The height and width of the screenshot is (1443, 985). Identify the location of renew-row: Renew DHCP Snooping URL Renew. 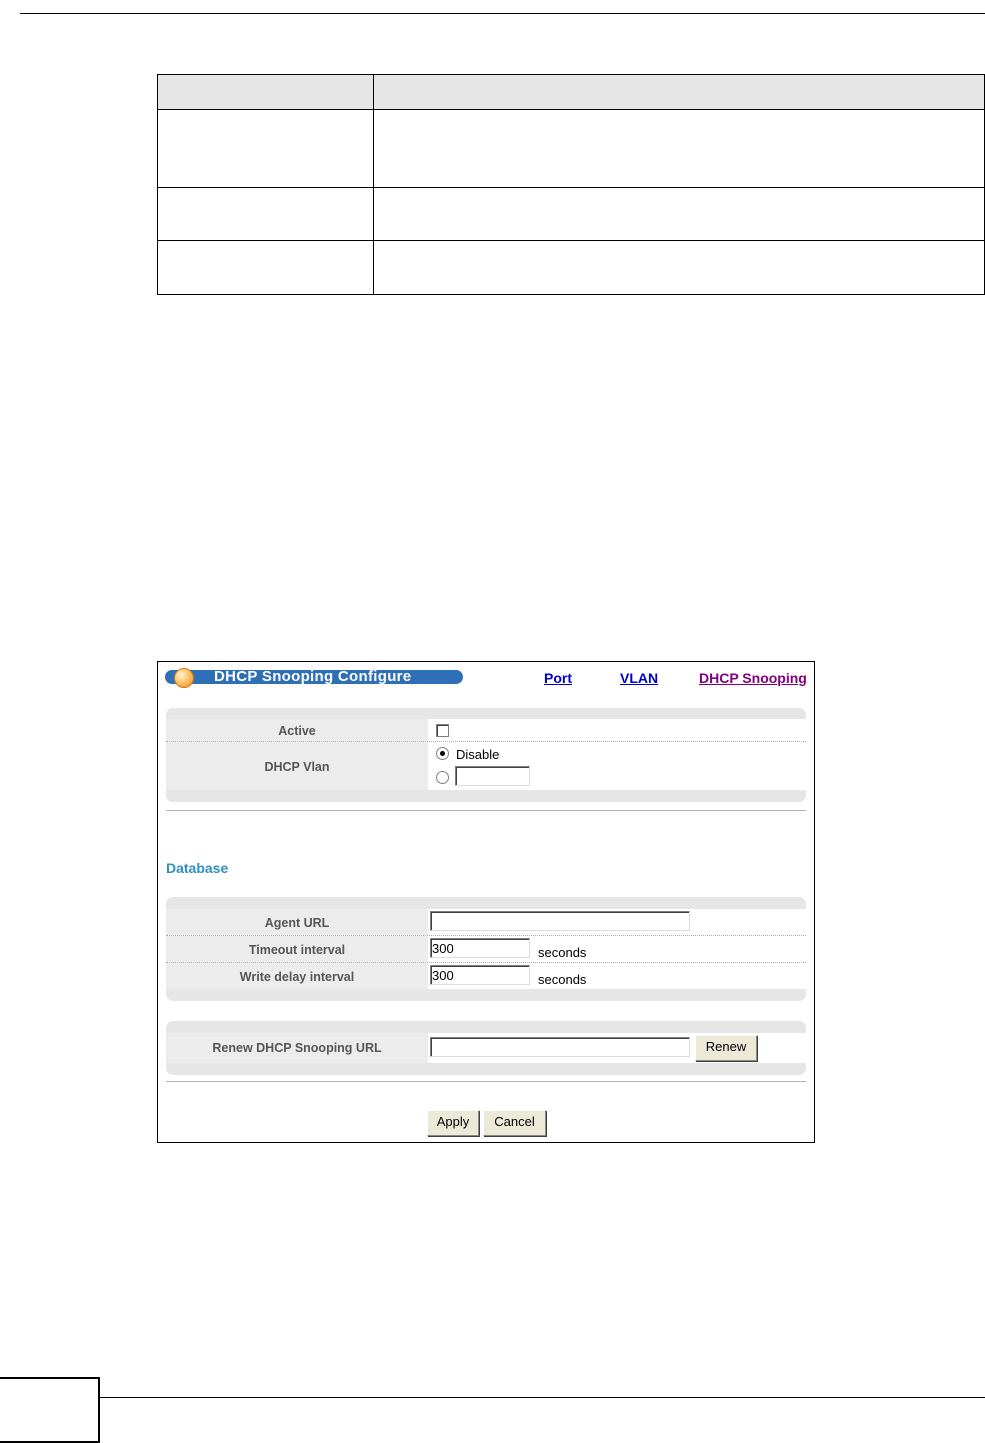
(486, 1048).